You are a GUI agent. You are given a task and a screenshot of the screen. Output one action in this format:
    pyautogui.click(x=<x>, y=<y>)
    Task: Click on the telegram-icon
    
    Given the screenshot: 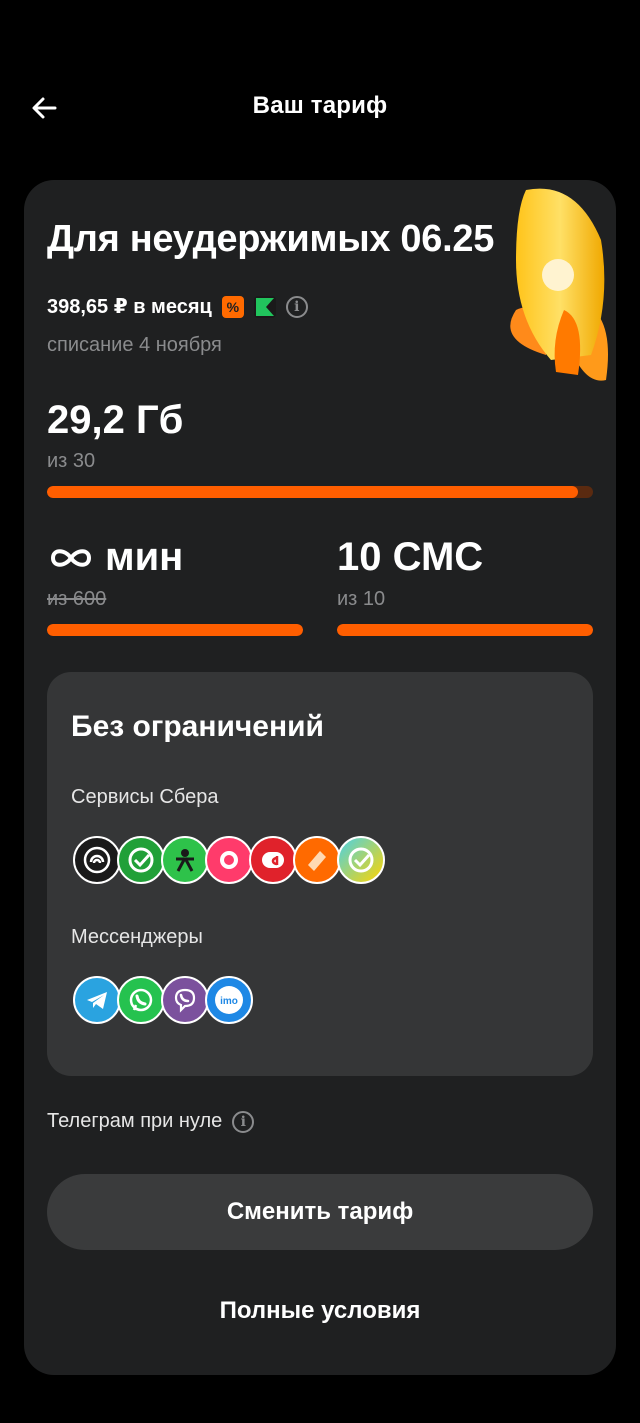 What is the action you would take?
    pyautogui.click(x=97, y=1000)
    